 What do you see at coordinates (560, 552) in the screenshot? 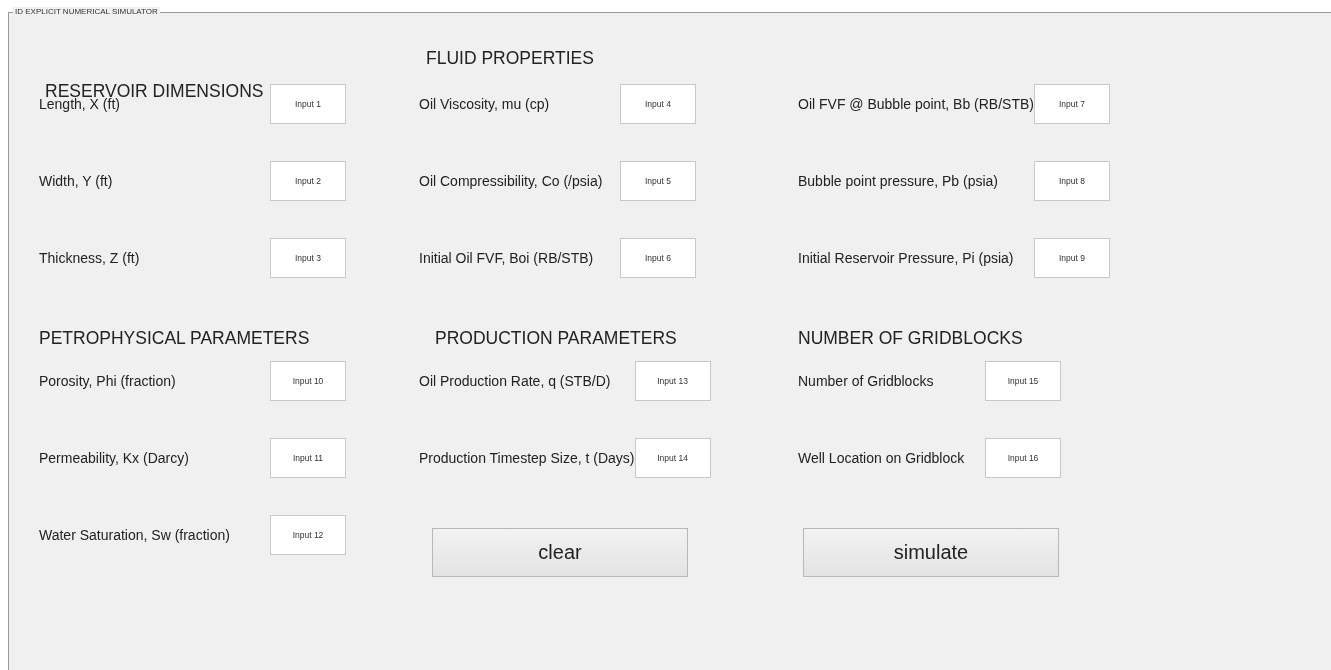
I see `action-button: clear` at bounding box center [560, 552].